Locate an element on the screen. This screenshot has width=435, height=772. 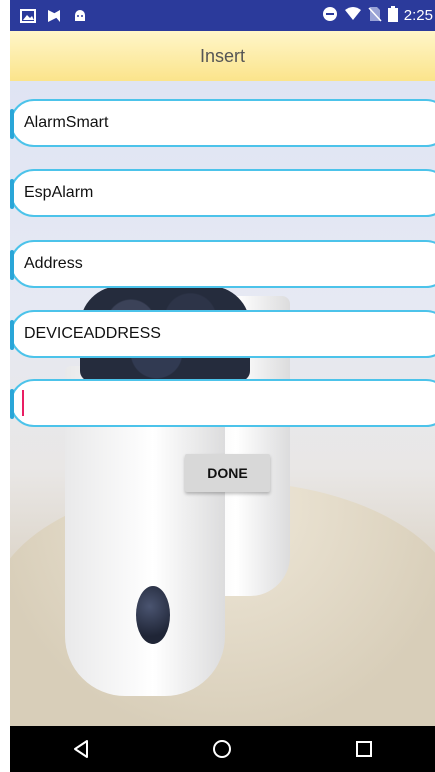
back-icon is located at coordinates (80, 749).